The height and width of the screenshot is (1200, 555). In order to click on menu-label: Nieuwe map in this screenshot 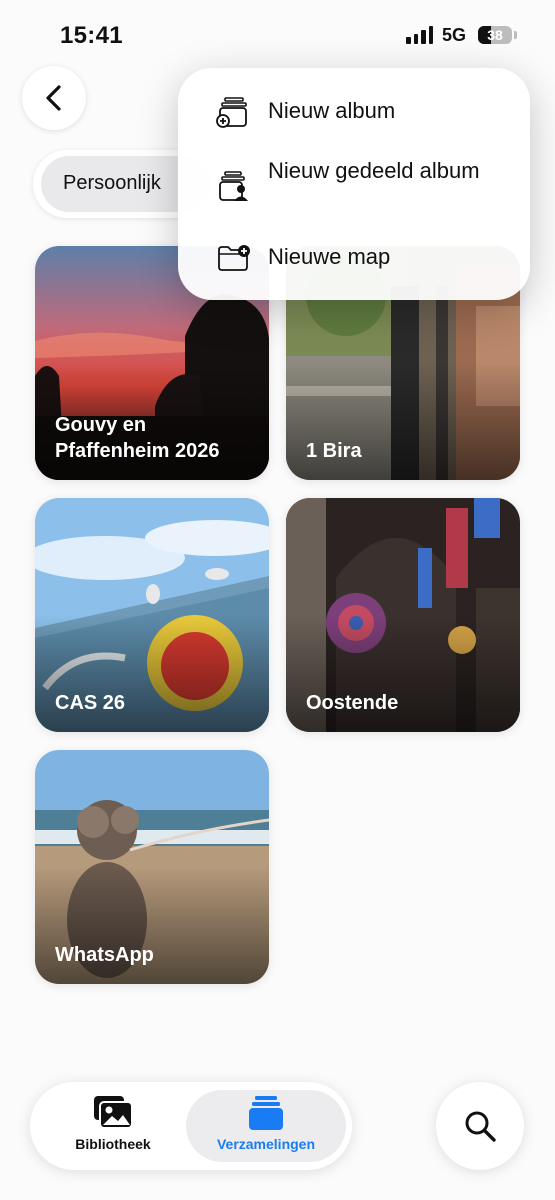, I will do `click(329, 256)`.